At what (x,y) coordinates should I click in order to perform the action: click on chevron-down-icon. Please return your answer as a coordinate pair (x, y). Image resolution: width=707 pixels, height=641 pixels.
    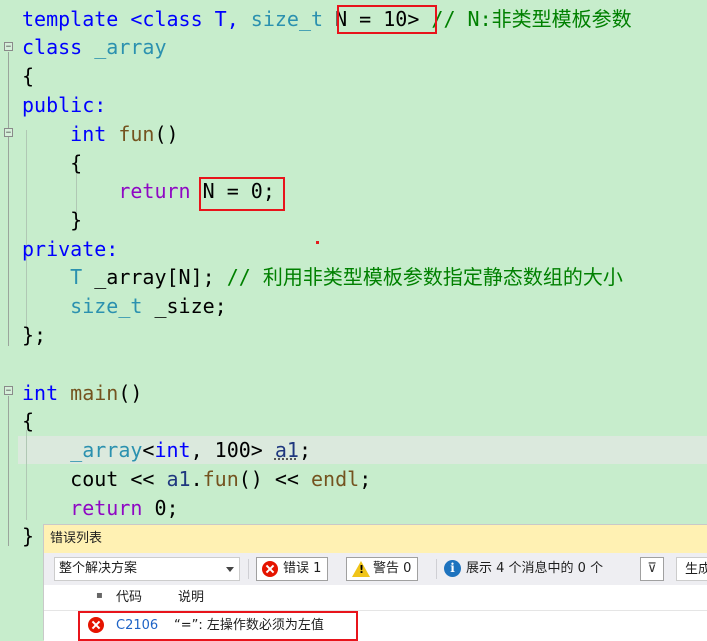
    Looking at the image, I should click on (230, 569).